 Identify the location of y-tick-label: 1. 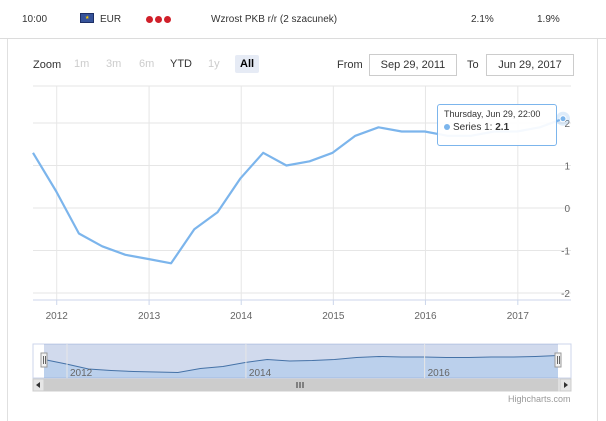
(567, 167).